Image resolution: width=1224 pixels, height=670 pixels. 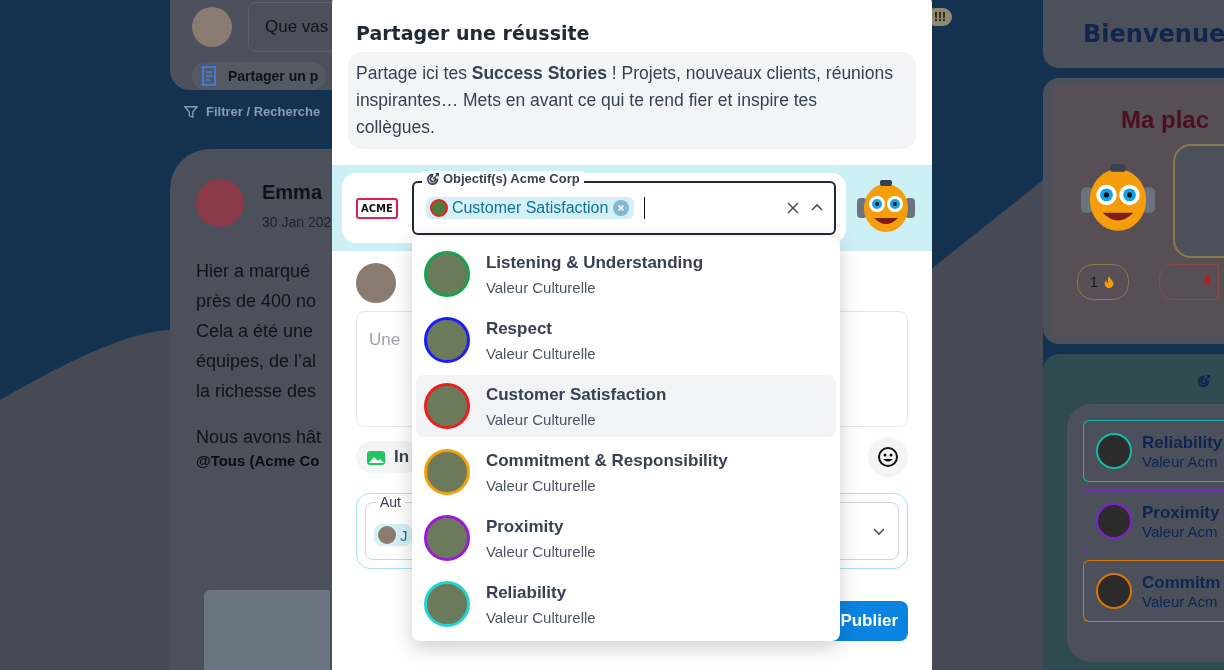 I want to click on post-text-line: équipes, de l’al, so click(x=256, y=361).